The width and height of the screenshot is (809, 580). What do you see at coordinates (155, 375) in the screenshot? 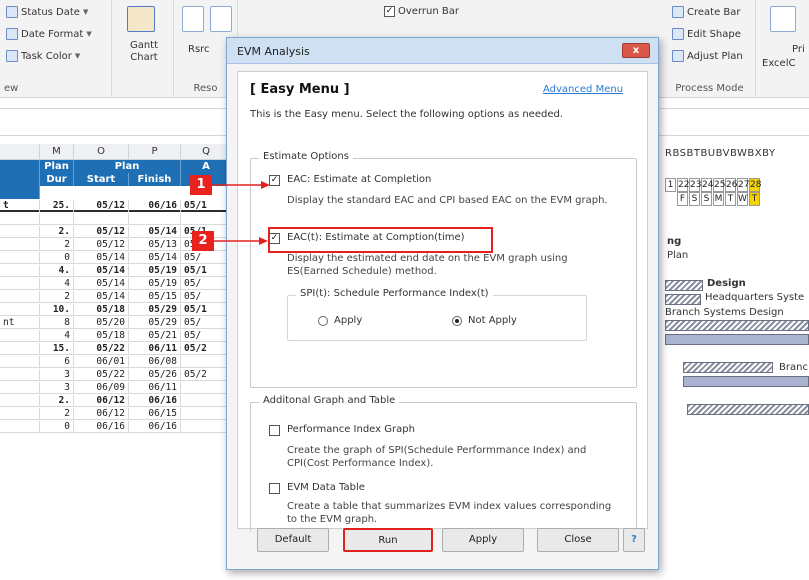
I see `table-cell-finish: 05/26` at bounding box center [155, 375].